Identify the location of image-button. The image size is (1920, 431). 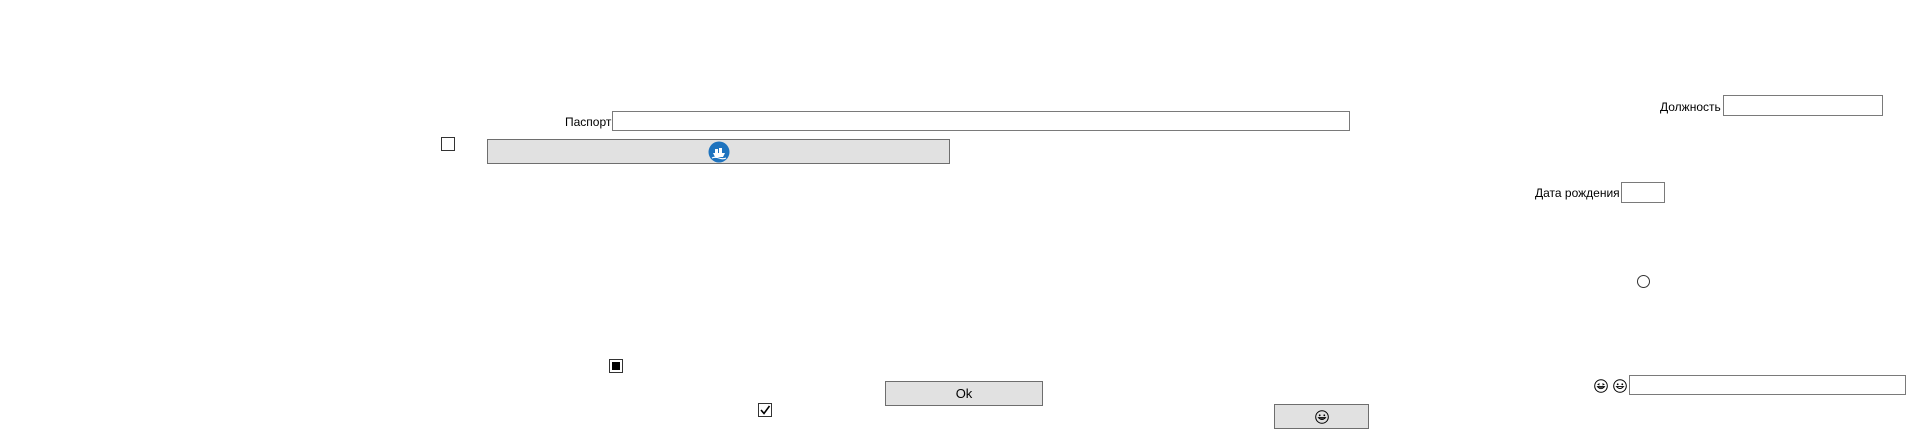
(718, 151).